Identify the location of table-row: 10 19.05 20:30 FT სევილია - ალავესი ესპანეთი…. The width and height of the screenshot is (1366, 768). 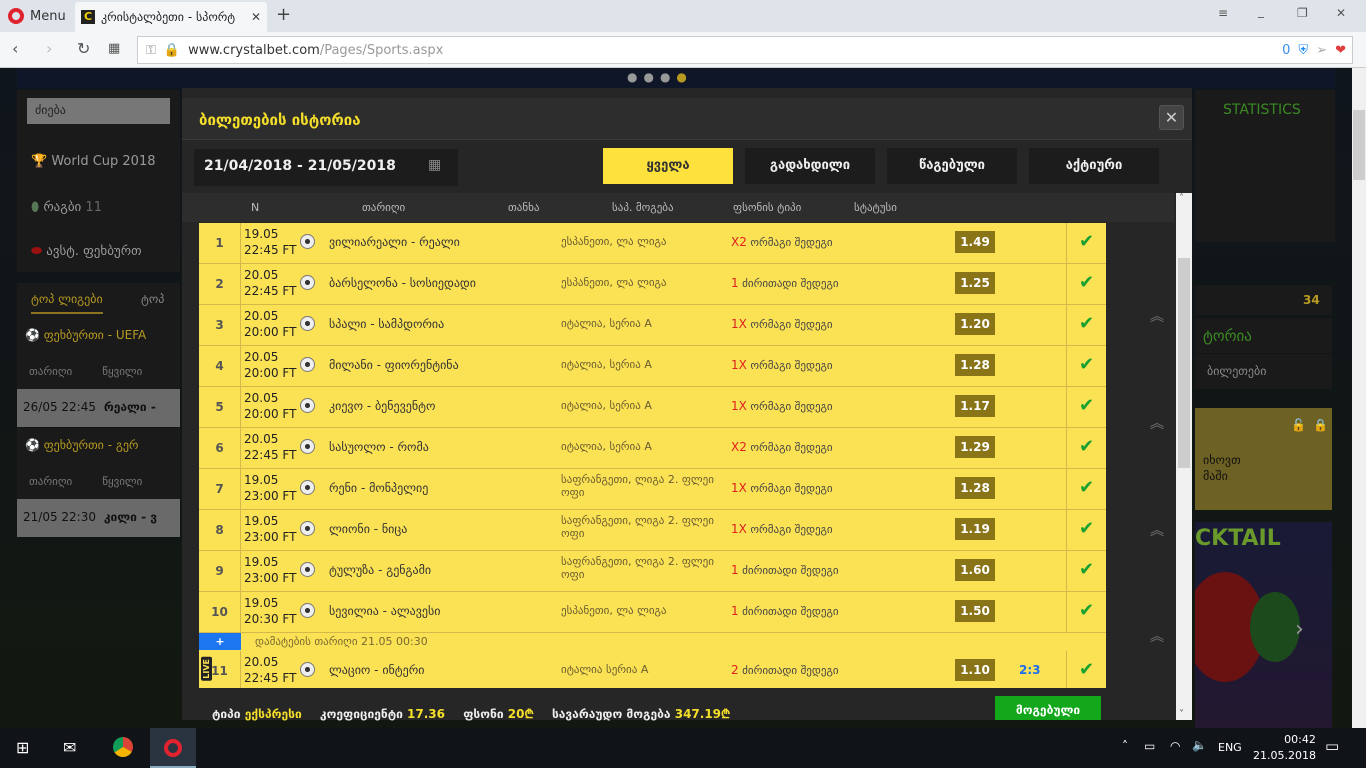
(652, 612).